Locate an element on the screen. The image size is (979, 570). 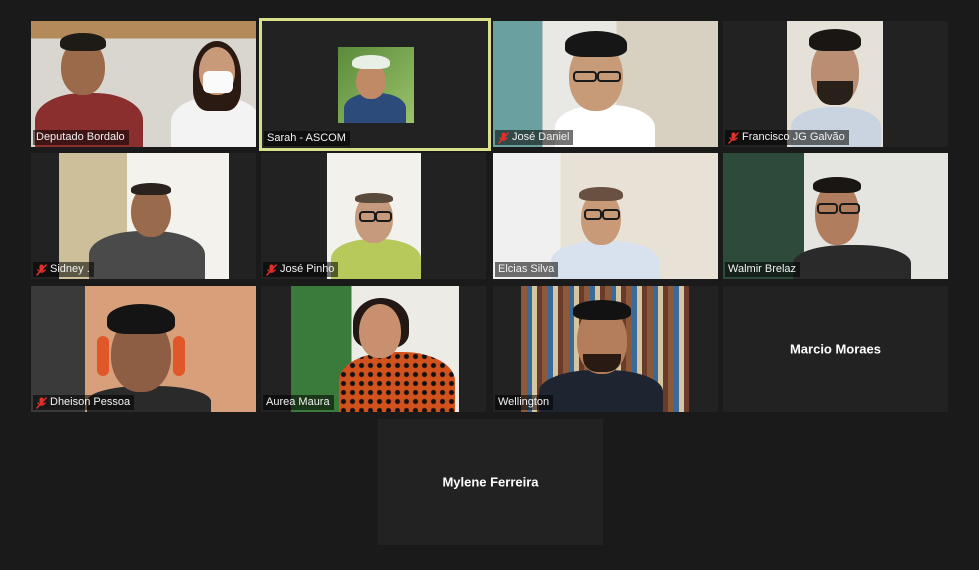
participant-name: Dheison Pessoa is located at coordinates (90, 402).